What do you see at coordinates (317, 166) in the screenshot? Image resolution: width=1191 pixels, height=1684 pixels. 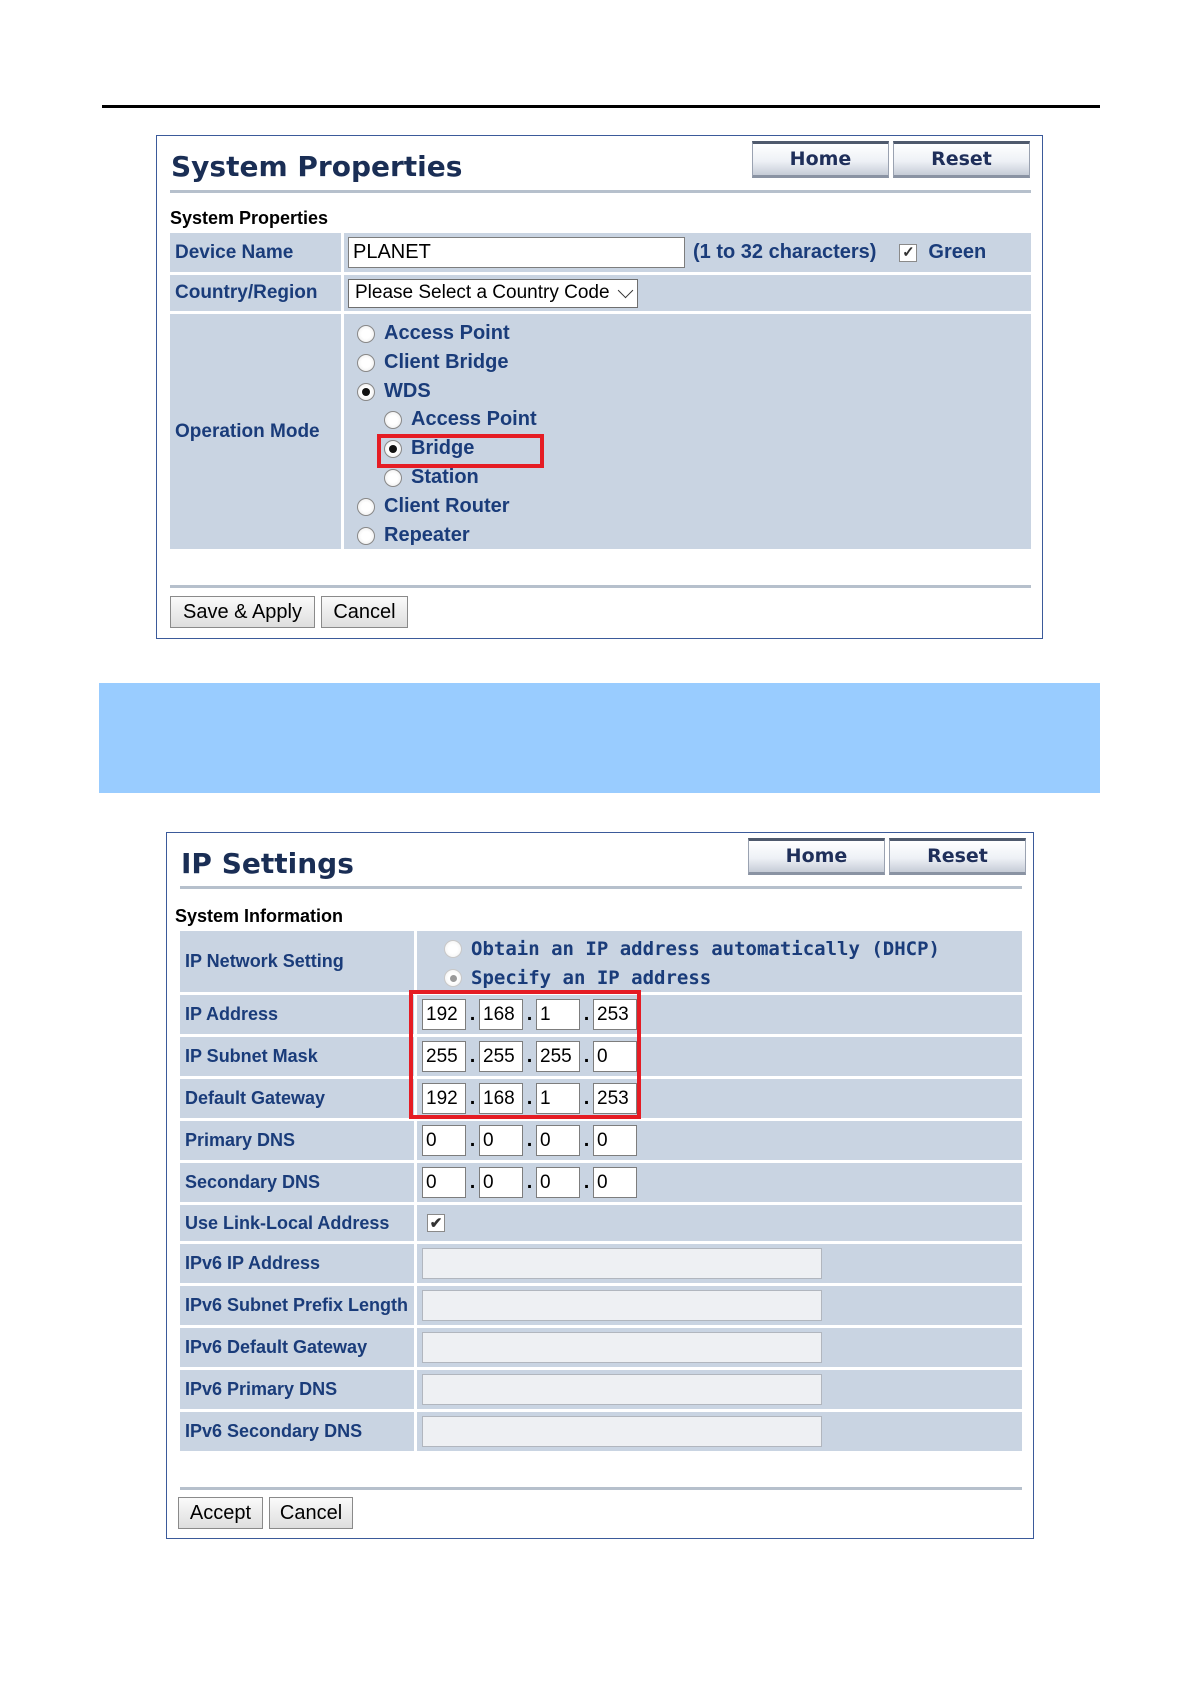 I see `panel-title: System Properties` at bounding box center [317, 166].